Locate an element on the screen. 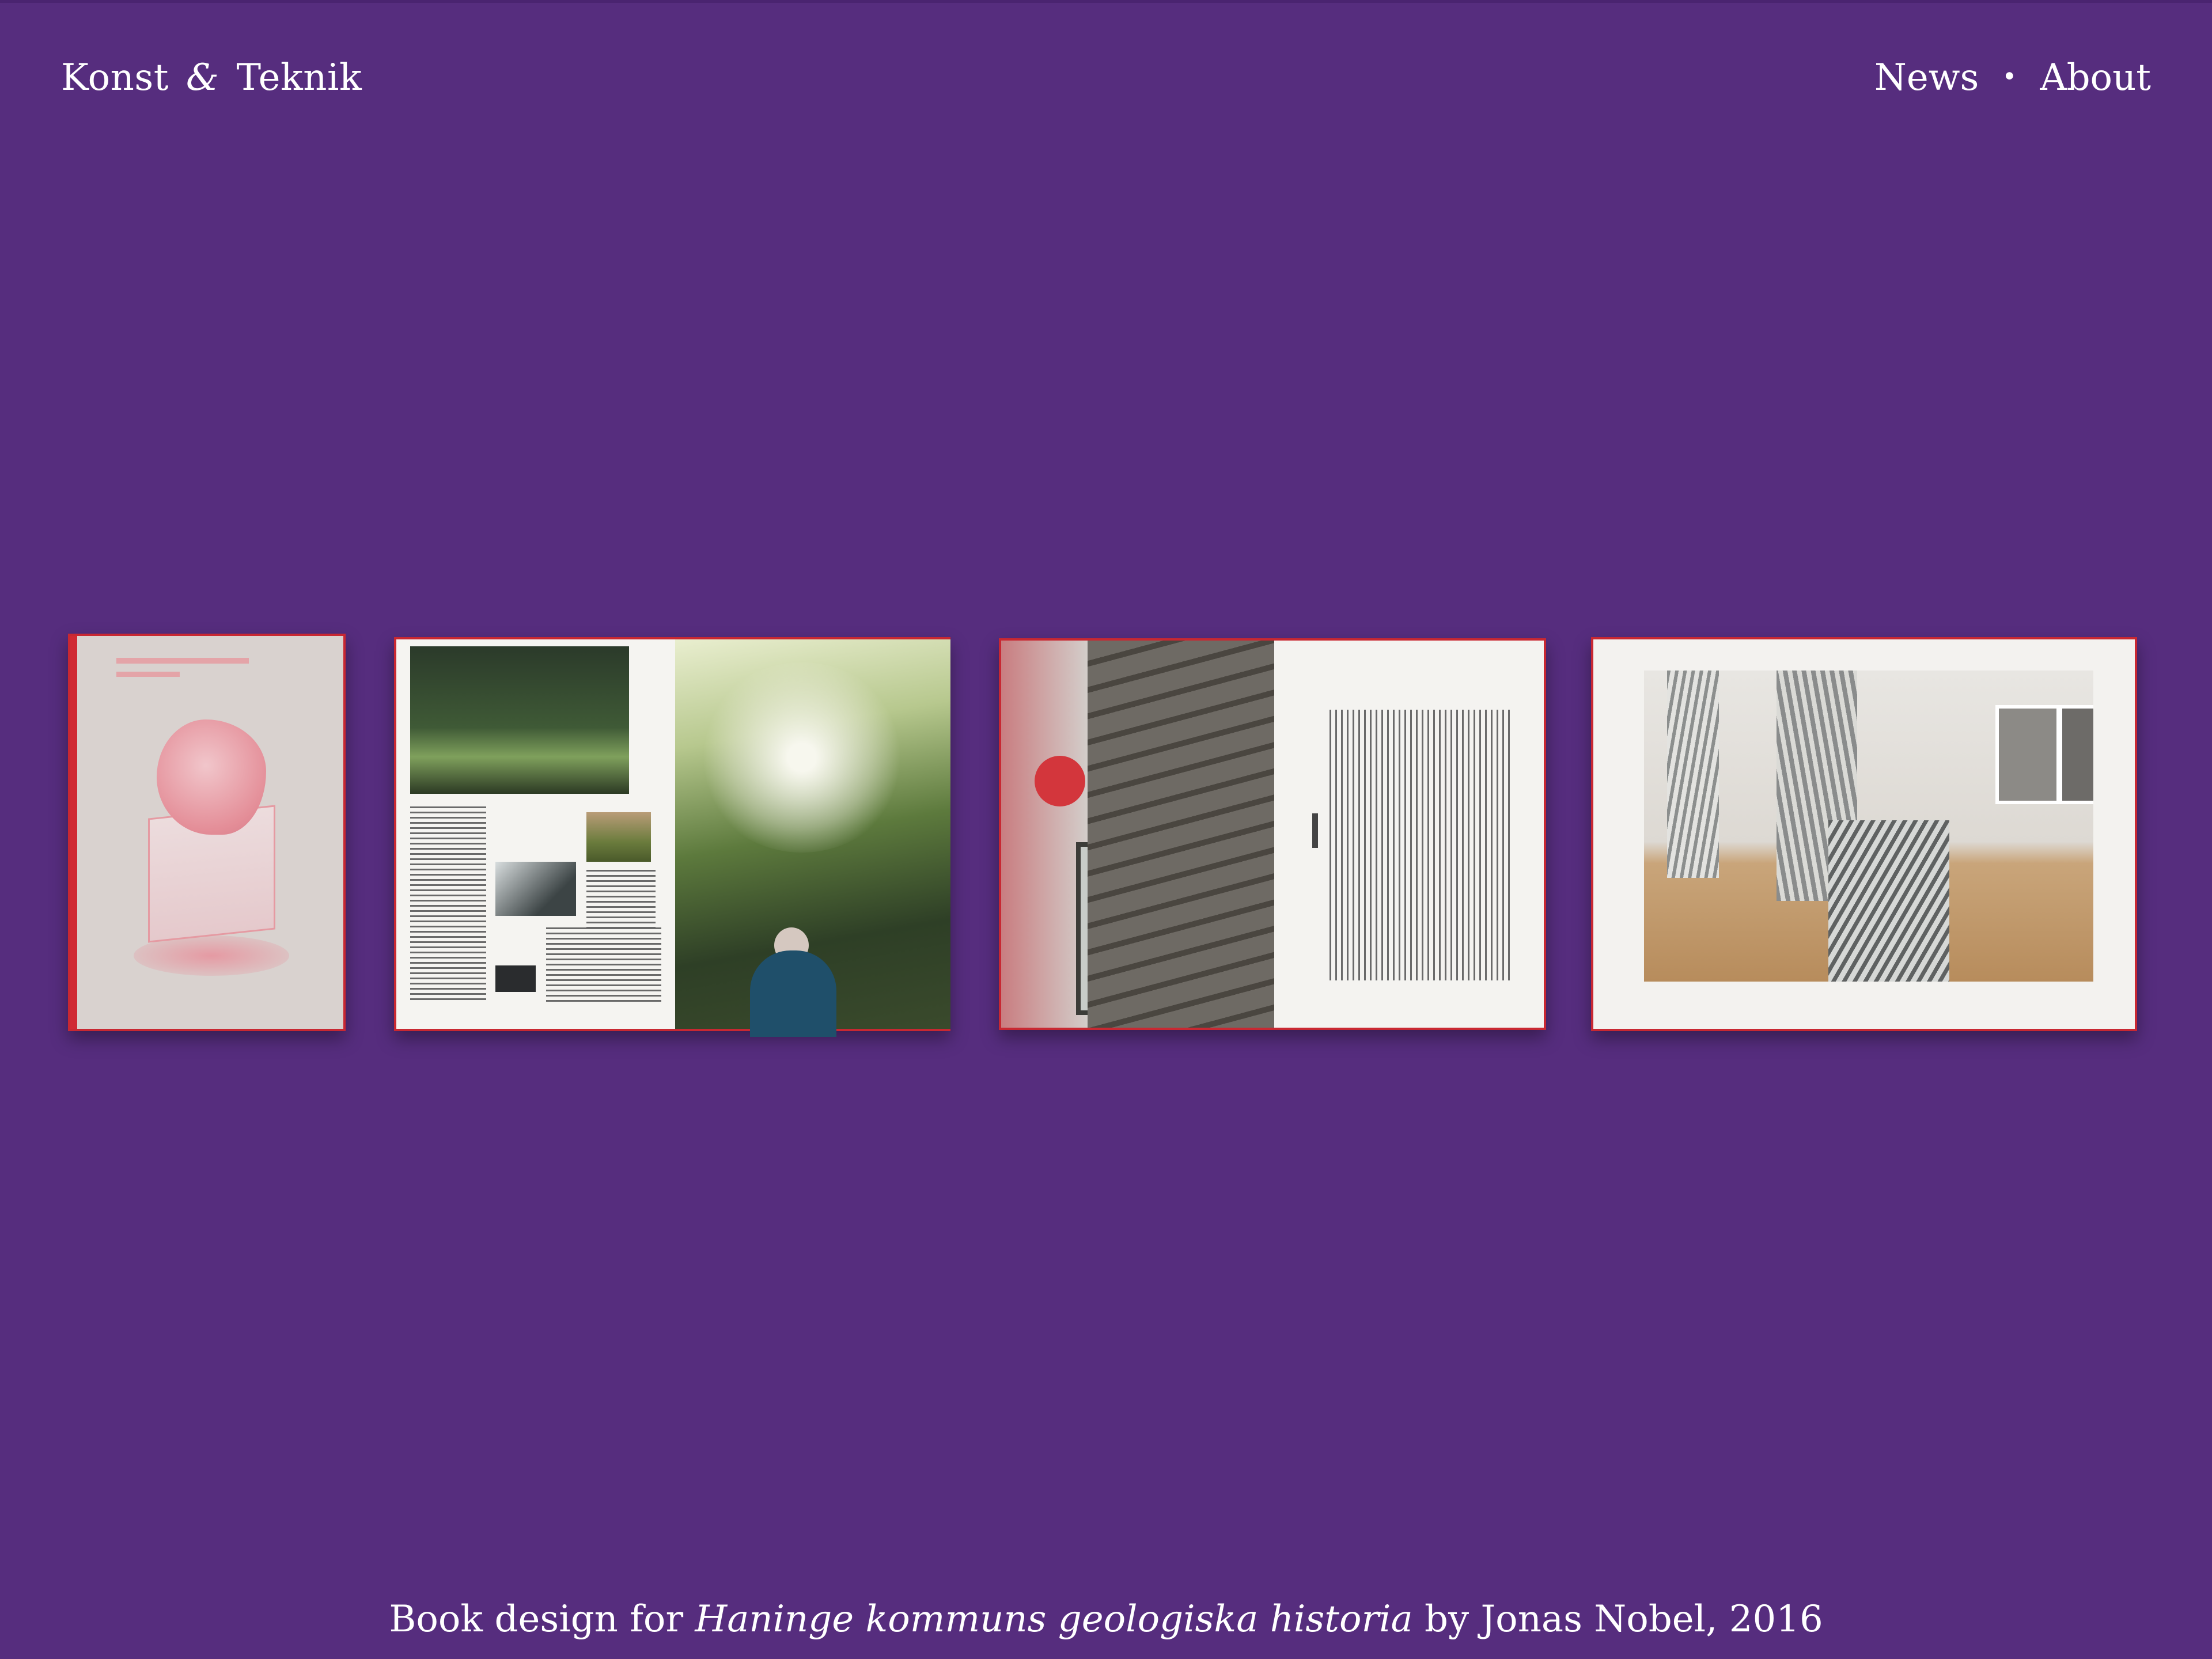 This screenshot has height=1659, width=2212. spread-right-page-photo is located at coordinates (812, 838).